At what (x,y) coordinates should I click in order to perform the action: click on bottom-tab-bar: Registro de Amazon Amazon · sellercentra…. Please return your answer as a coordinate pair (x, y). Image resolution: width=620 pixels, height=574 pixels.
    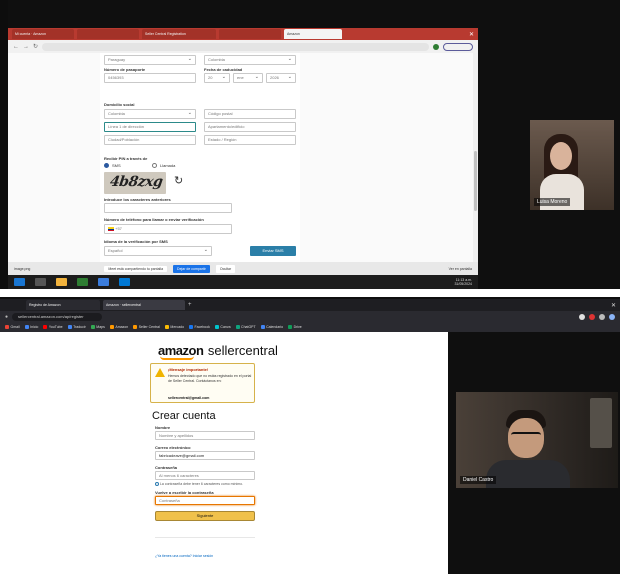
    Looking at the image, I should click on (310, 305).